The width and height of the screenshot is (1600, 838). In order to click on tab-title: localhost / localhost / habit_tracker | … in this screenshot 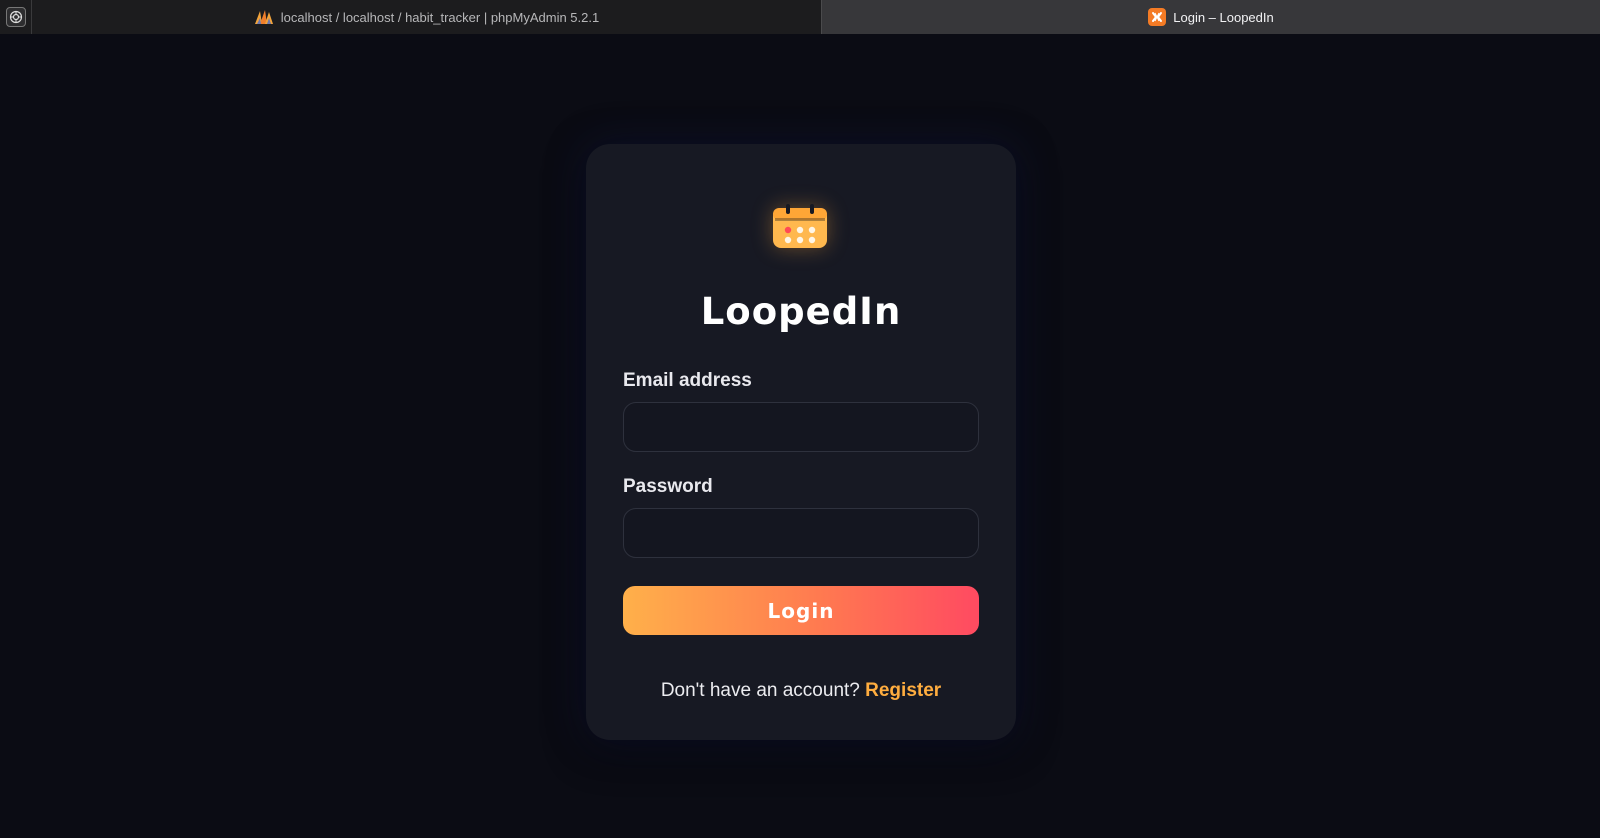, I will do `click(440, 17)`.